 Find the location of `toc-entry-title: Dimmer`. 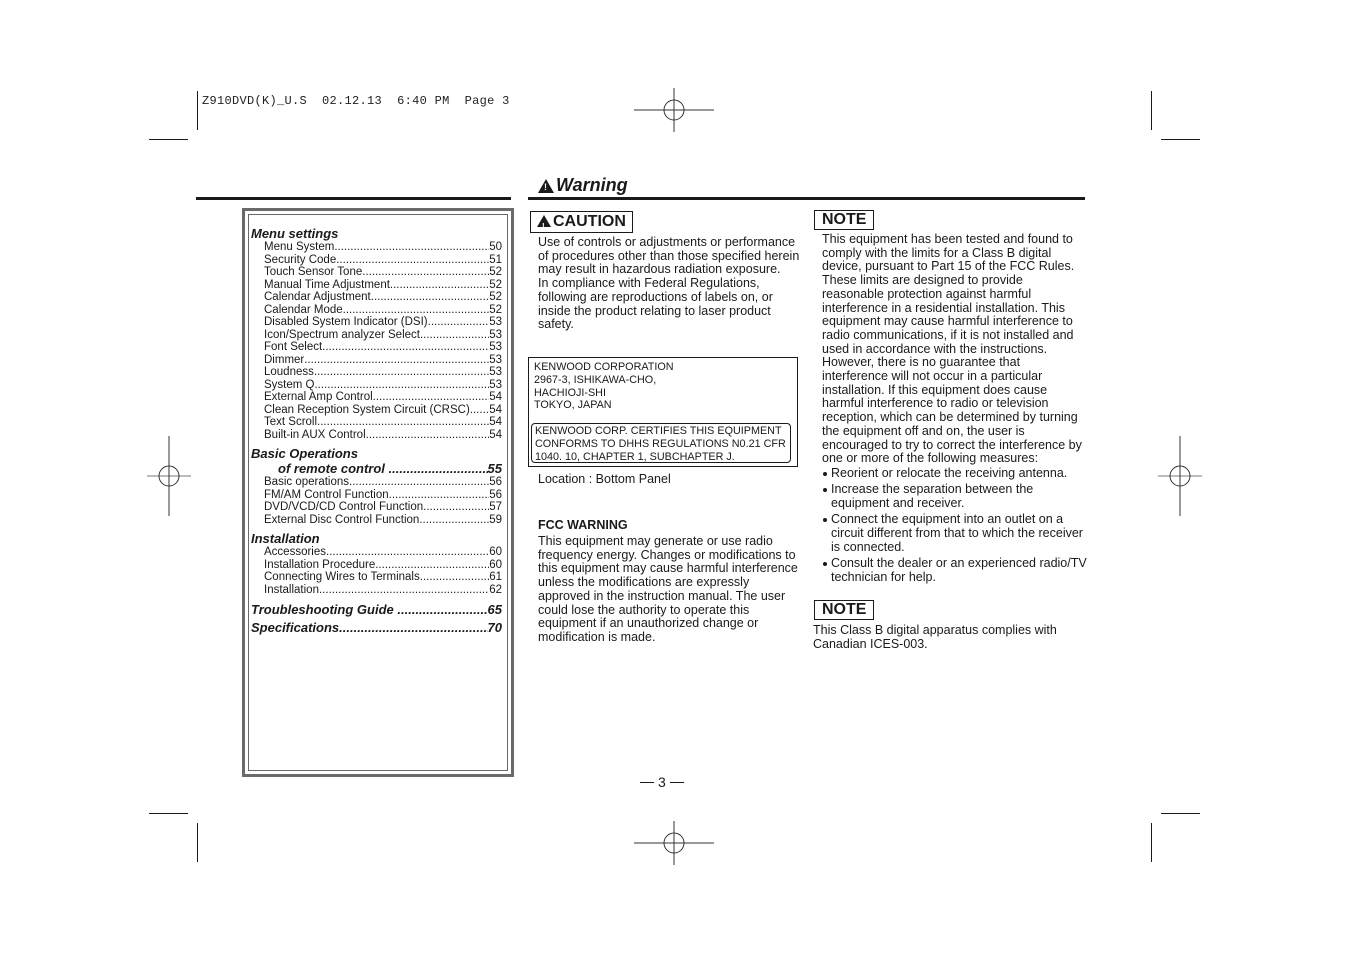

toc-entry-title: Dimmer is located at coordinates (284, 359).